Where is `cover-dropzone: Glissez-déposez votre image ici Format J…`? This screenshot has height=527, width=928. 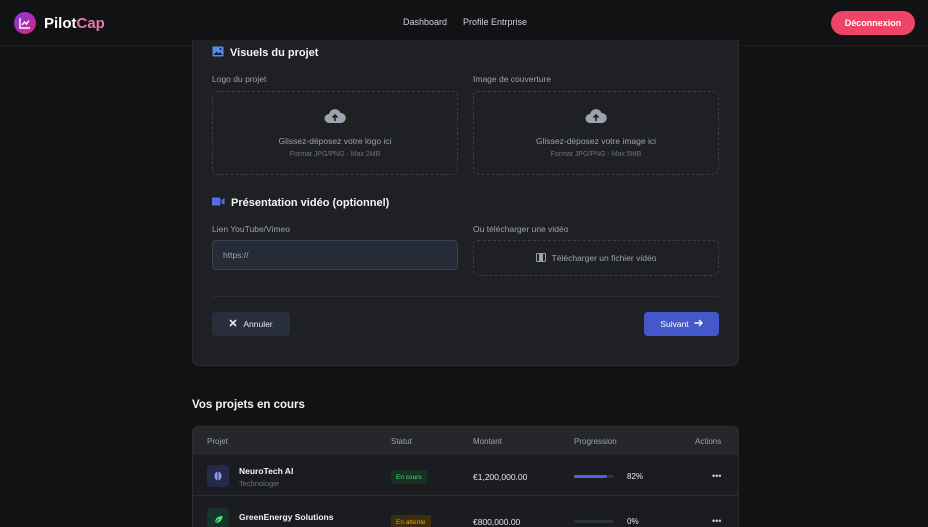 cover-dropzone: Glissez-déposez votre image ici Format J… is located at coordinates (596, 133).